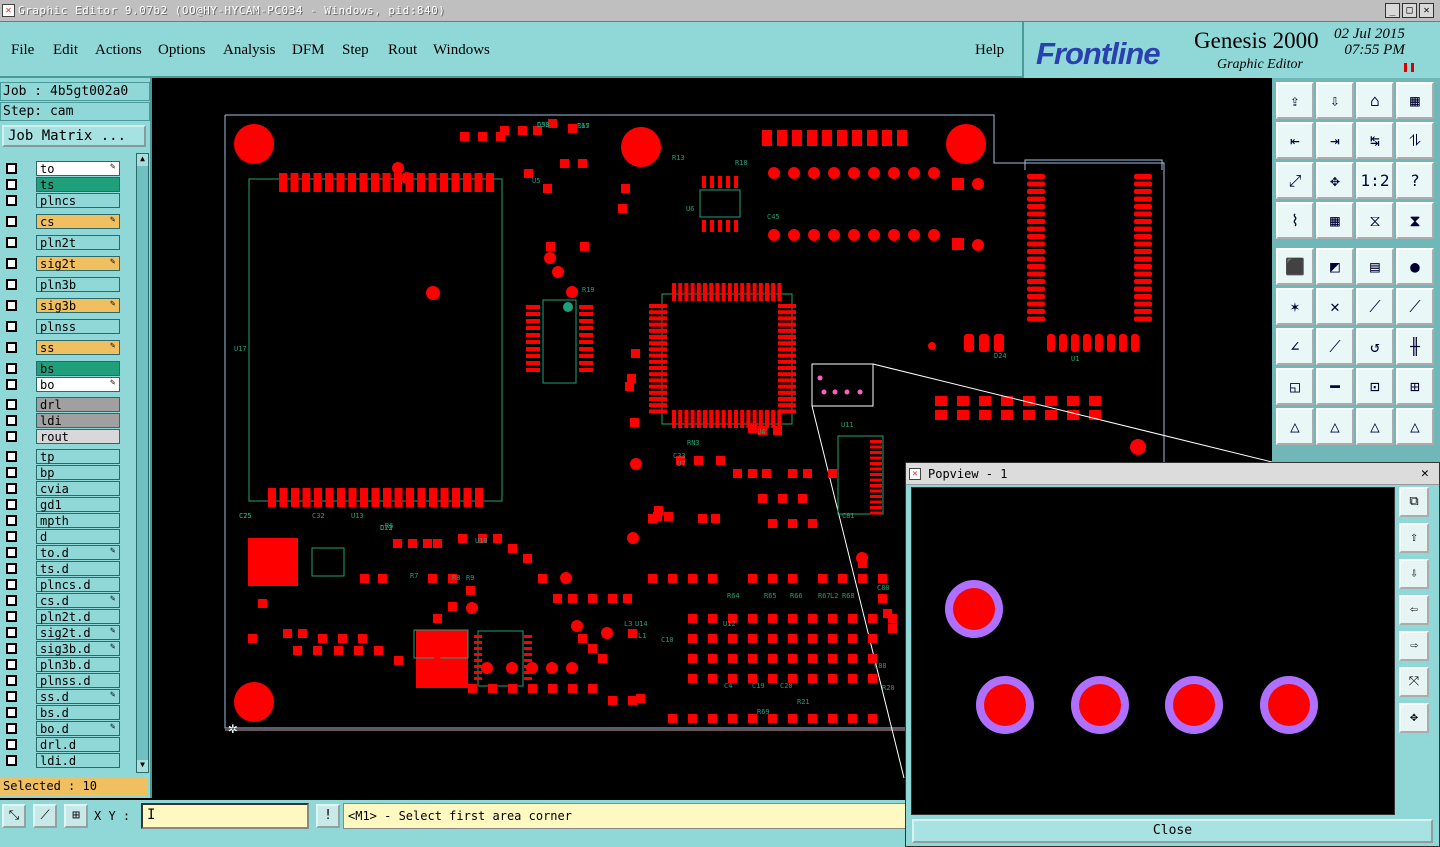  I want to click on route-icon: ⟋, so click(1375, 306).